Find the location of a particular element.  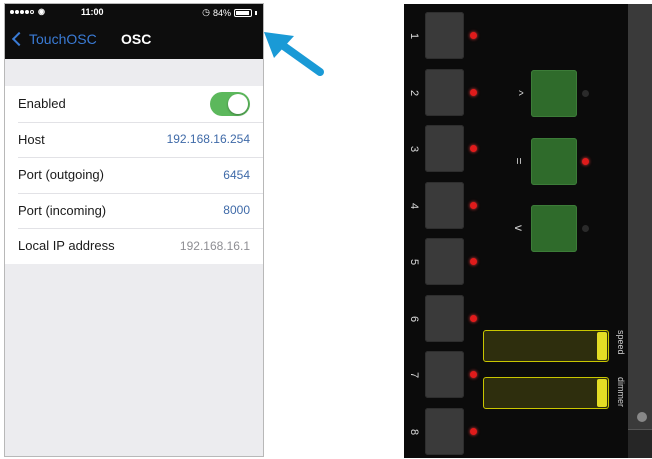

fader-speed is located at coordinates (546, 346).